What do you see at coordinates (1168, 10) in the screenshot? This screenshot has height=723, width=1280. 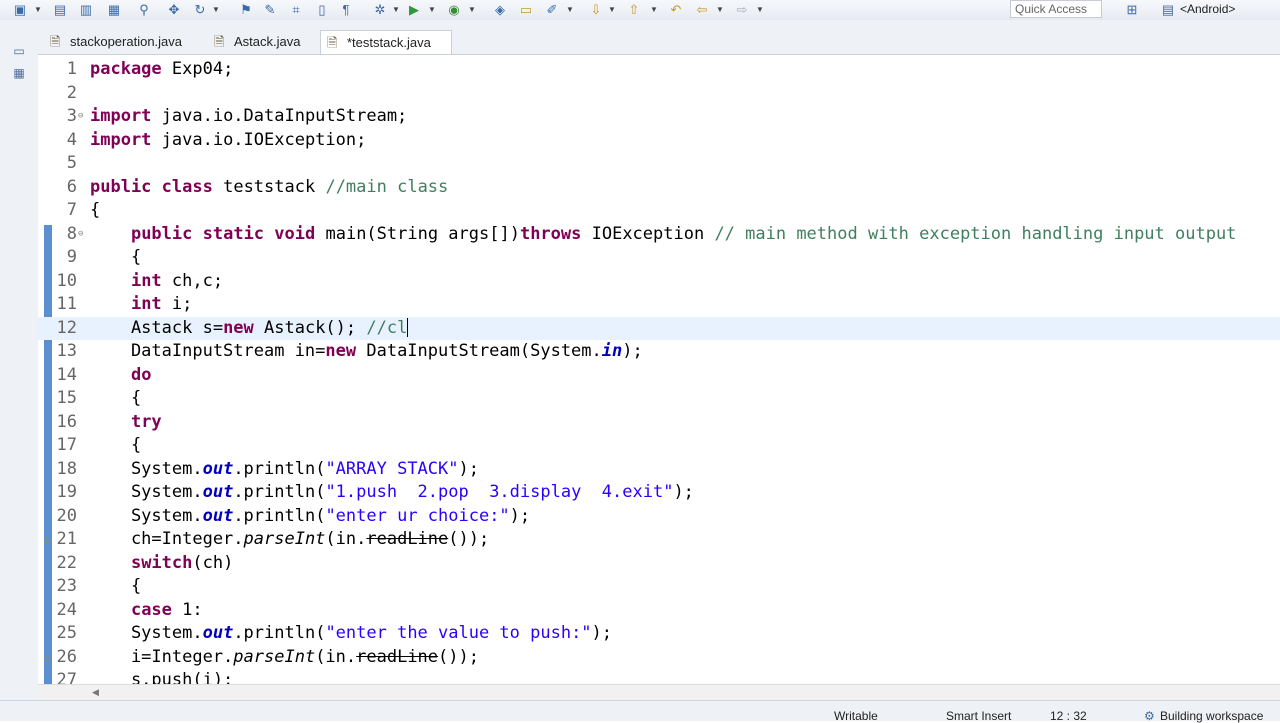 I see `android-perspective-icon: ▤` at bounding box center [1168, 10].